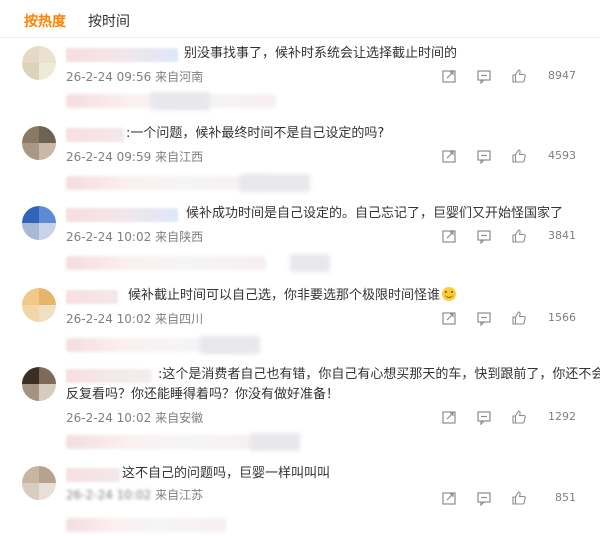  I want to click on like-count: 1566, so click(562, 317).